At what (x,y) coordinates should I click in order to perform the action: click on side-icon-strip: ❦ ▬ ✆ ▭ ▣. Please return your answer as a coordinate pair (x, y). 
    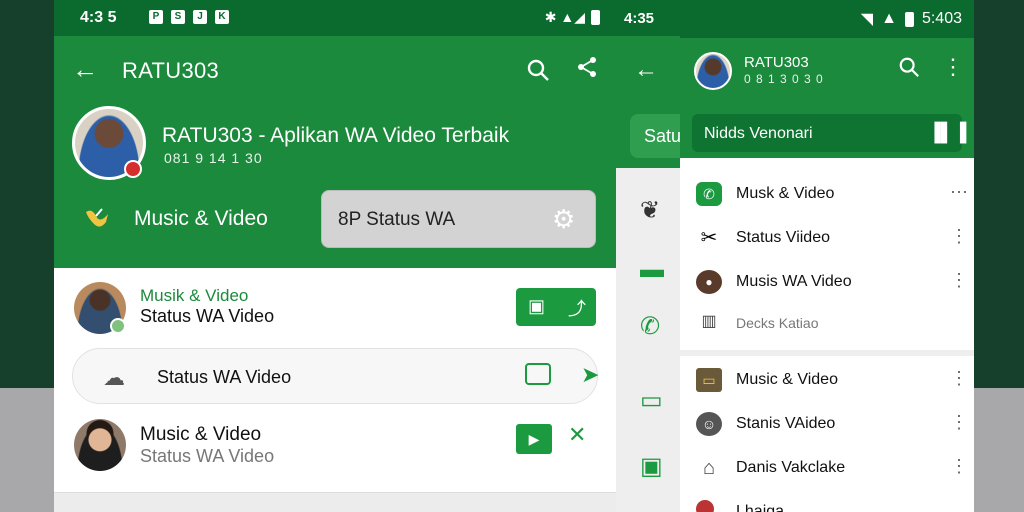
    Looking at the image, I should click on (648, 340).